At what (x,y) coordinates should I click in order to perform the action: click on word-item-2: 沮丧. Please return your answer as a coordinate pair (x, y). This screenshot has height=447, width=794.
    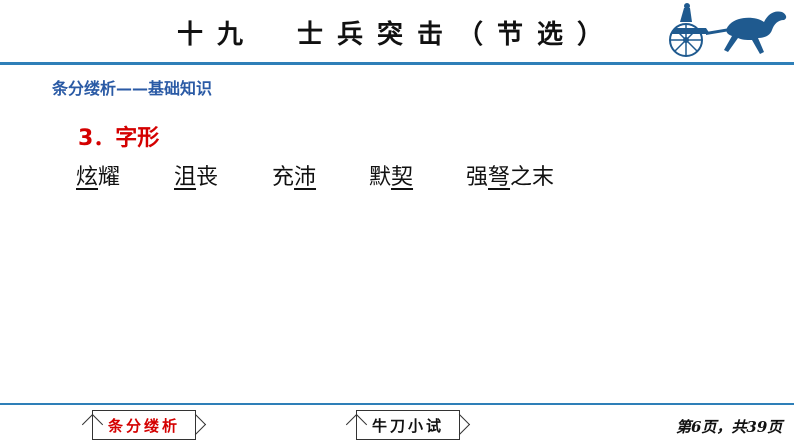
    Looking at the image, I should click on (196, 177).